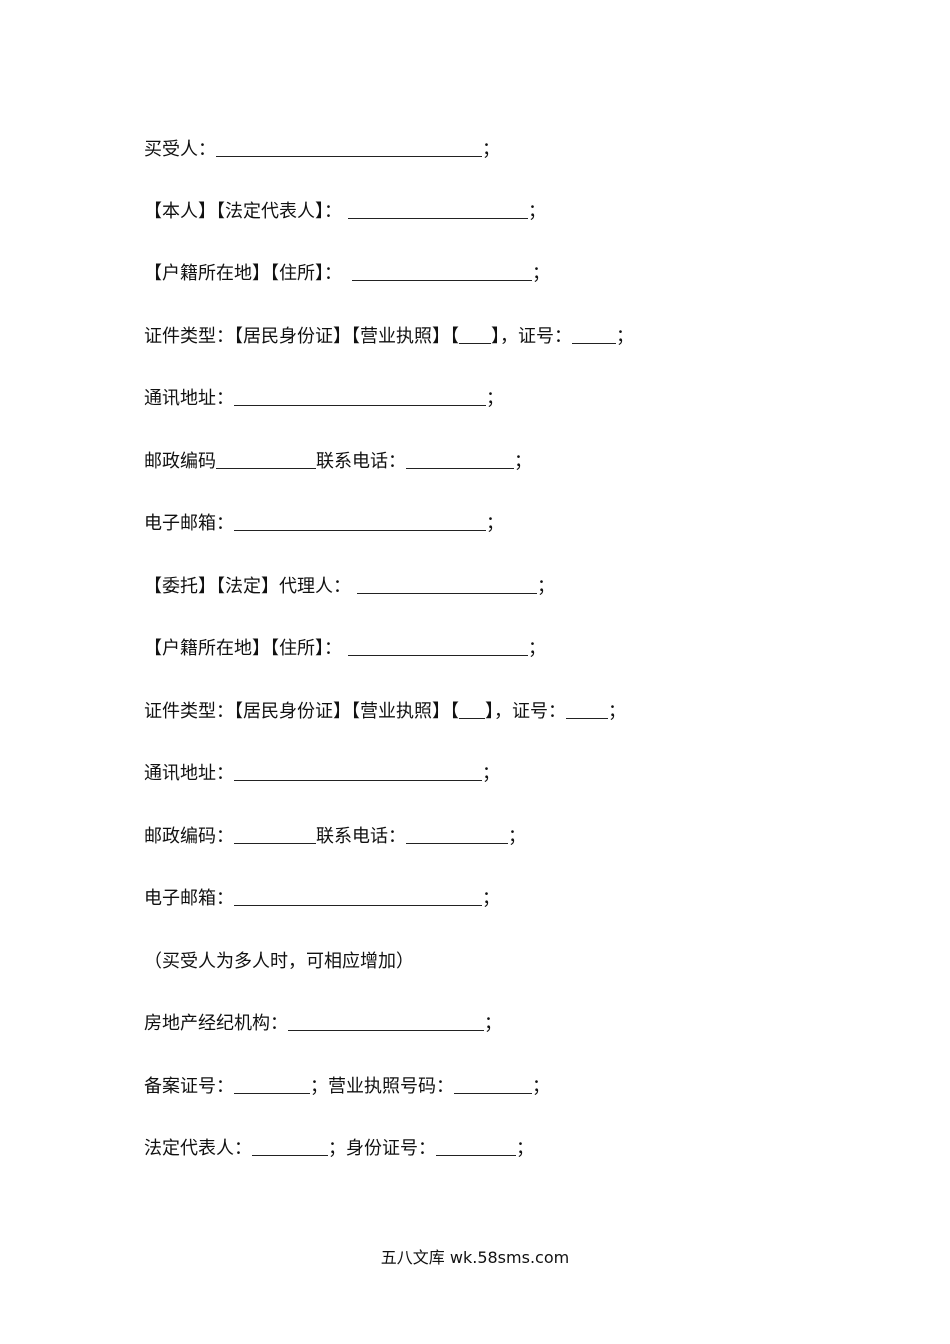 This screenshot has height=1344, width=950. I want to click on field-label: 【委托】【法定】代理人：, so click(247, 586).